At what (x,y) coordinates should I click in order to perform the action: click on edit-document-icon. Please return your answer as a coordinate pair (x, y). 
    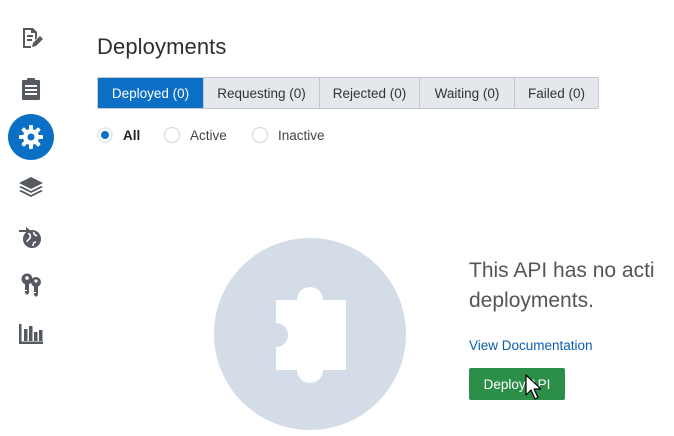
    Looking at the image, I should click on (33, 38).